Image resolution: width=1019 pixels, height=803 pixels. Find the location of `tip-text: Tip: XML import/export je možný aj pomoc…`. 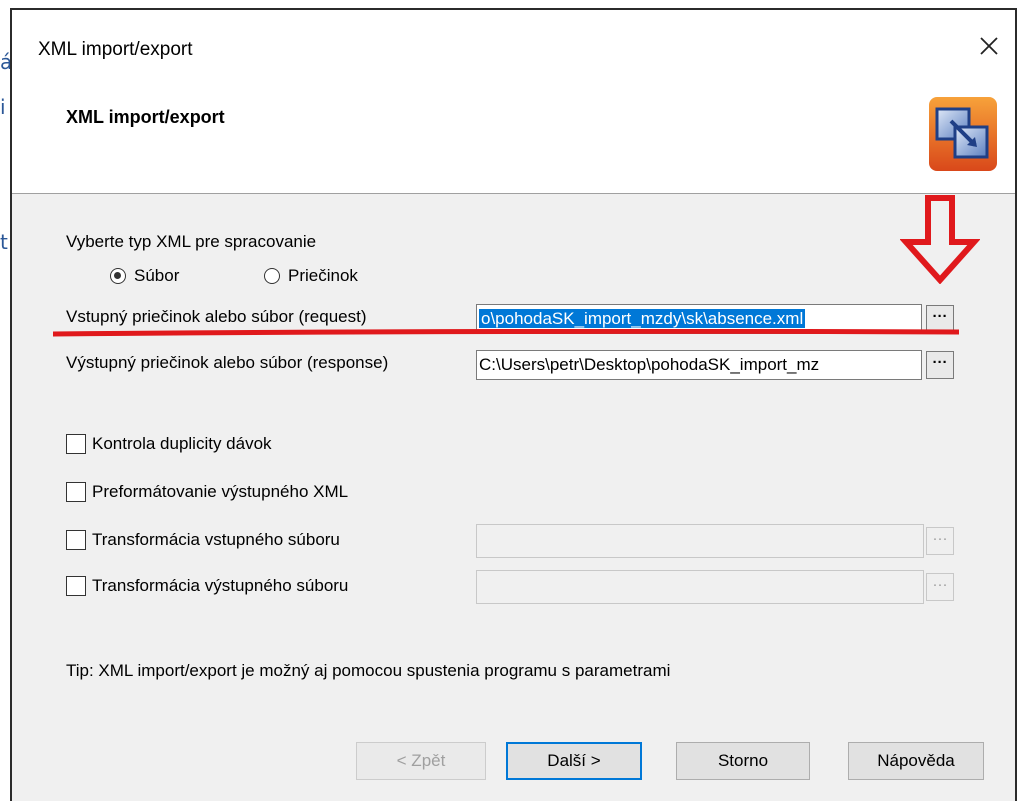

tip-text: Tip: XML import/export je možný aj pomoc… is located at coordinates (368, 670).